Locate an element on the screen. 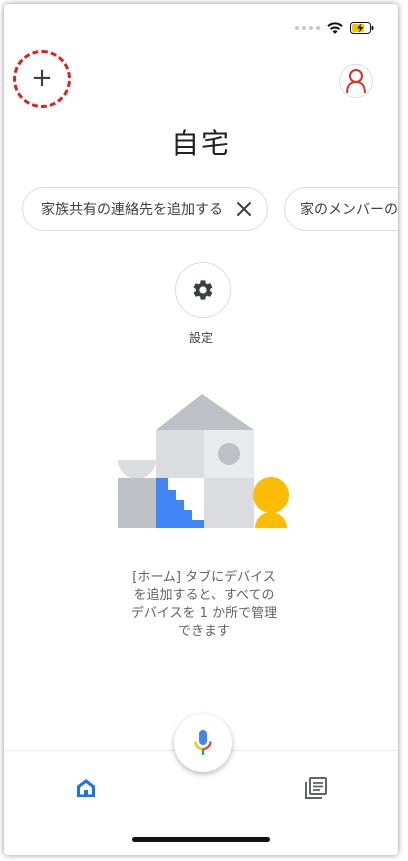 This screenshot has height=861, width=408. gear-icon is located at coordinates (203, 290).